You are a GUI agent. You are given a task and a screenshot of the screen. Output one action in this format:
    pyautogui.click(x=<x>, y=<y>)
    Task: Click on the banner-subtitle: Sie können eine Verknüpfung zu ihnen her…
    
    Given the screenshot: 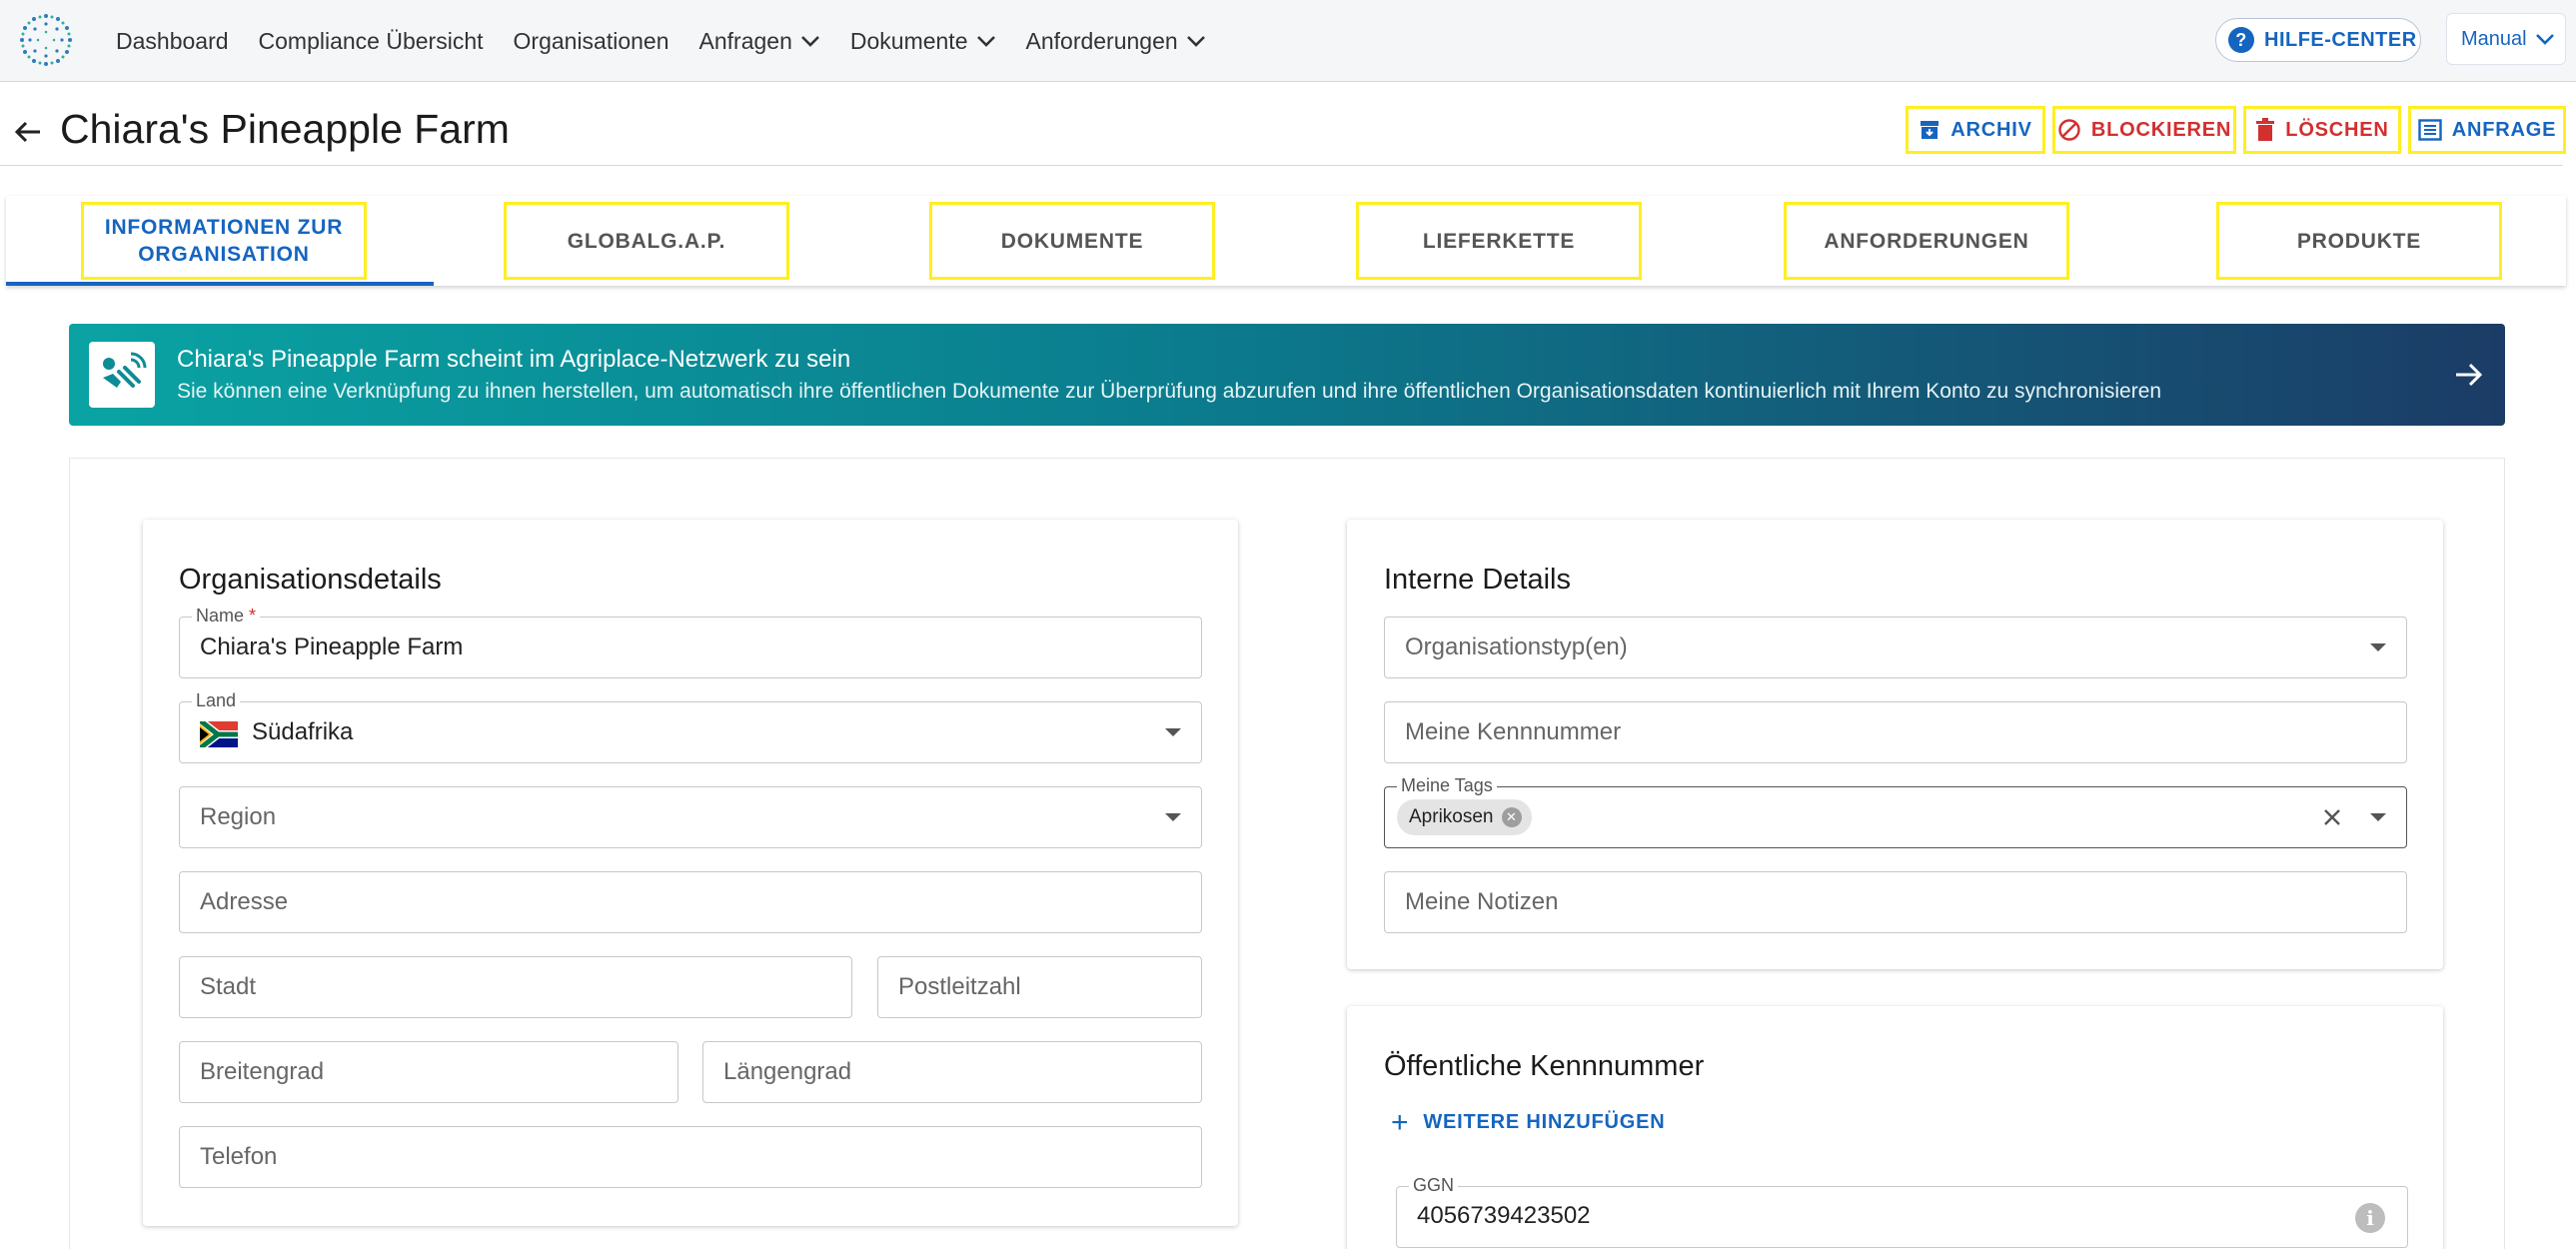 What is the action you would take?
    pyautogui.click(x=1169, y=391)
    